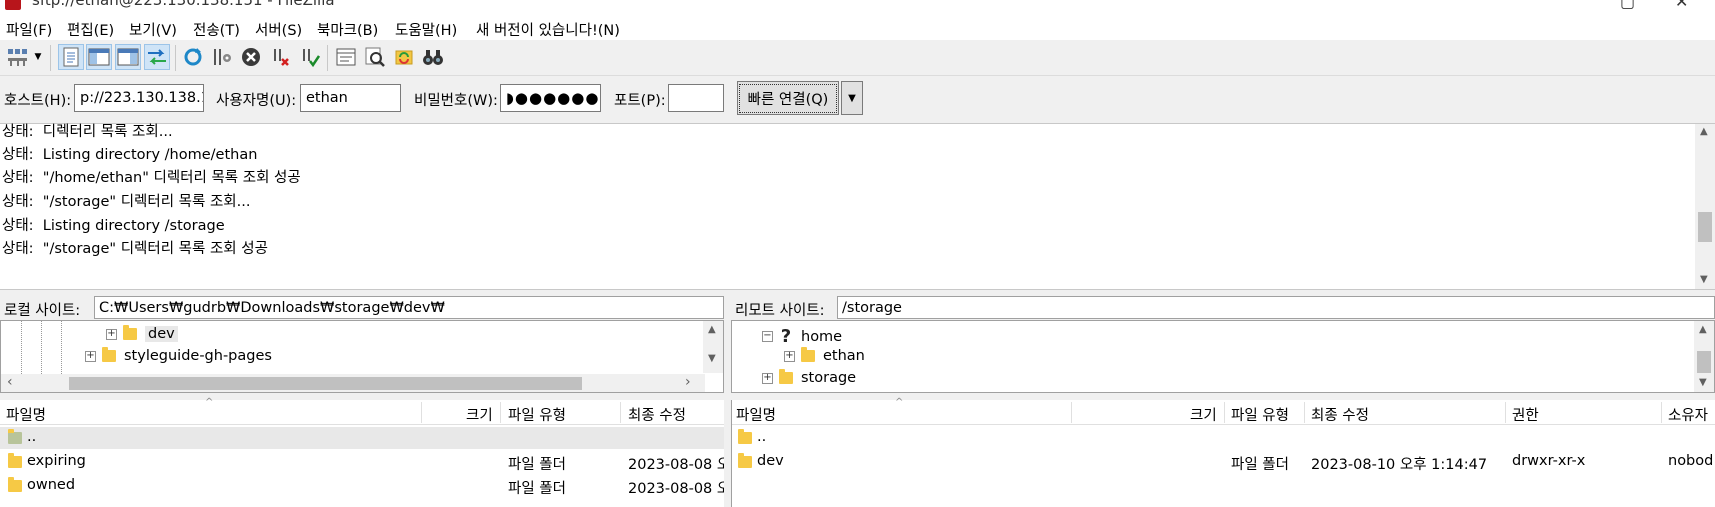  Describe the element at coordinates (278, 29) in the screenshot. I see `menu-server: 서버(S)` at that location.